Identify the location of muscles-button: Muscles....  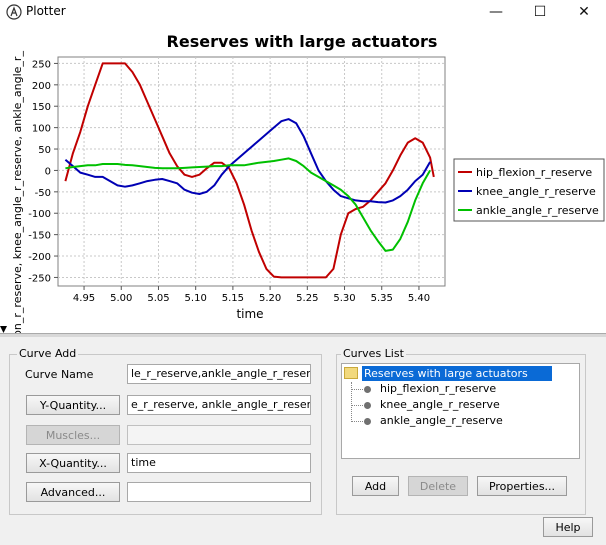
(73, 435).